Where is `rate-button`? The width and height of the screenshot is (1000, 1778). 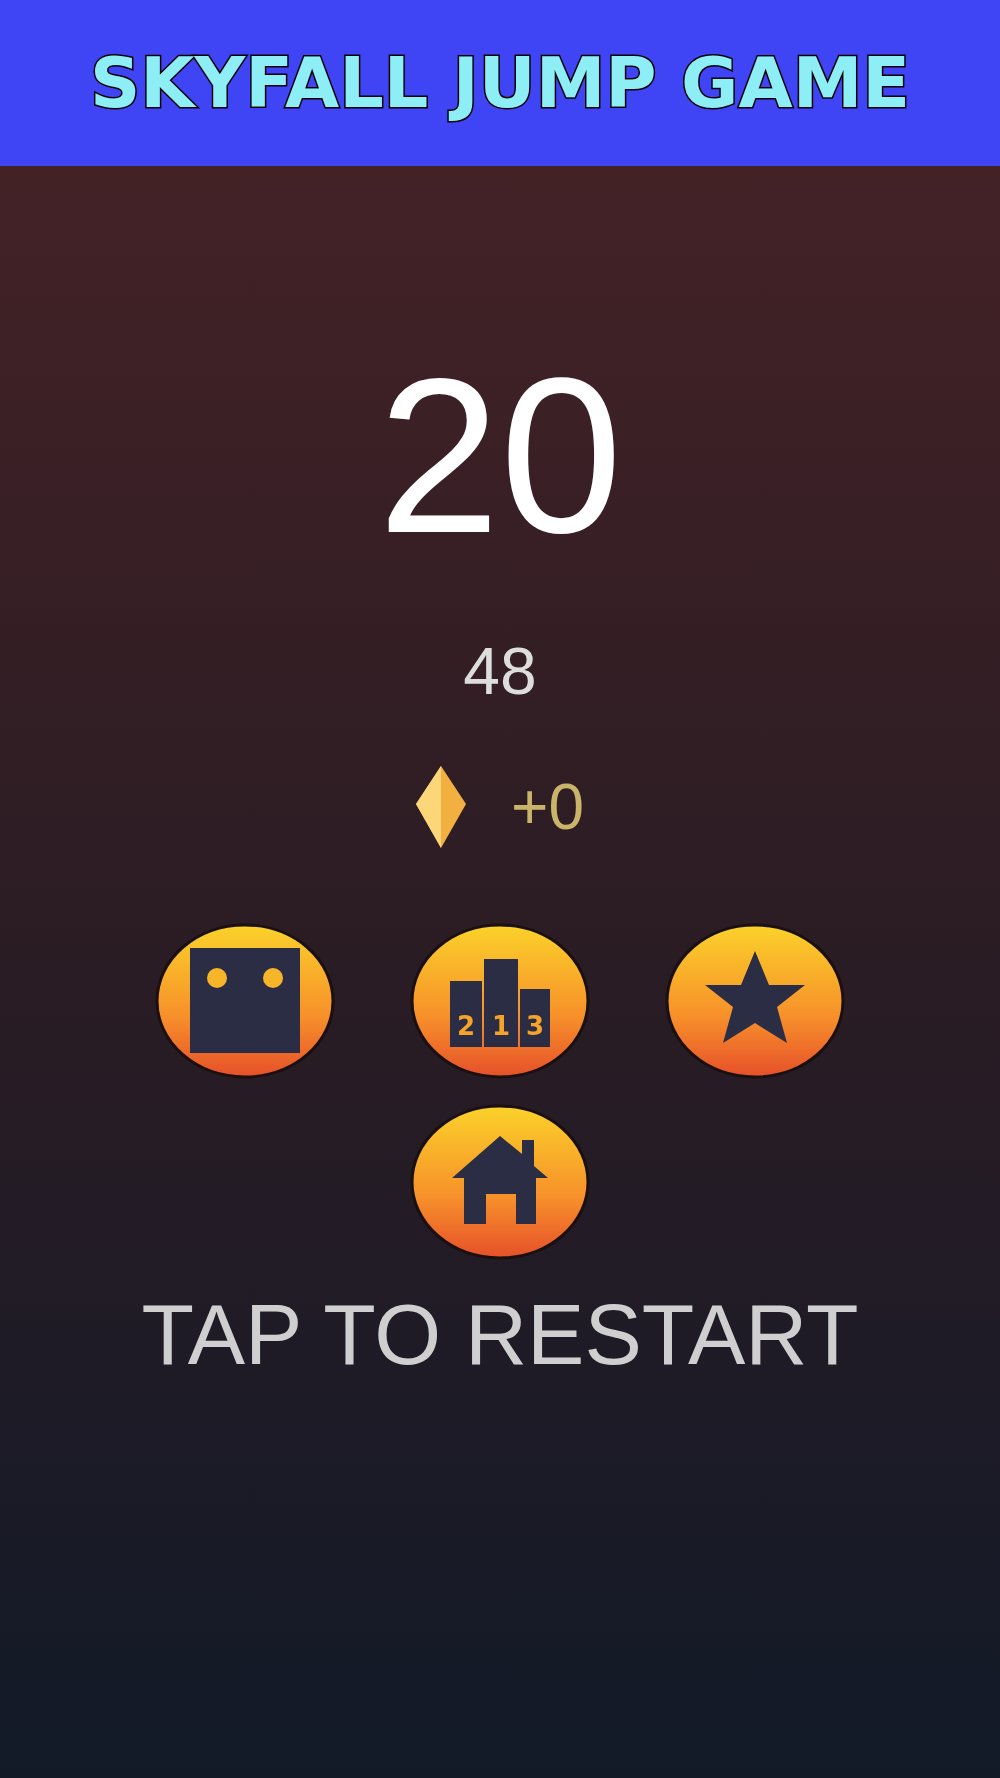
rate-button is located at coordinates (755, 1001).